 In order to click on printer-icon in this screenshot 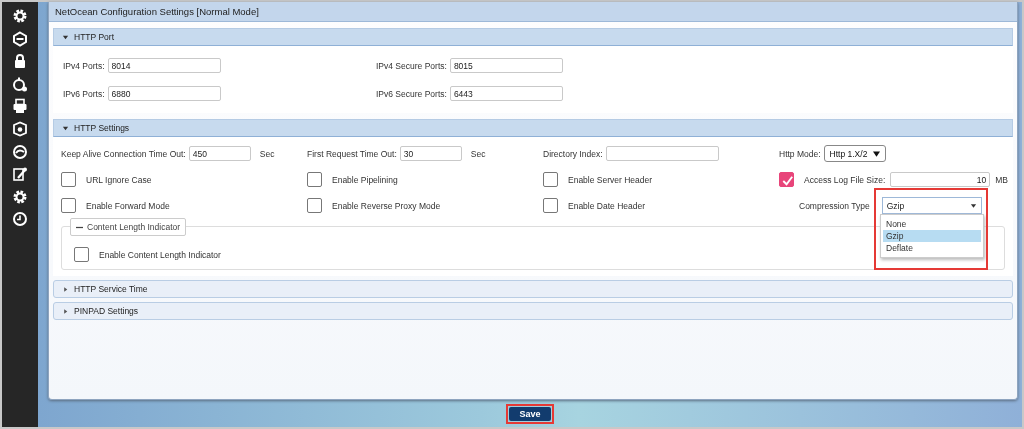, I will do `click(20, 106)`.